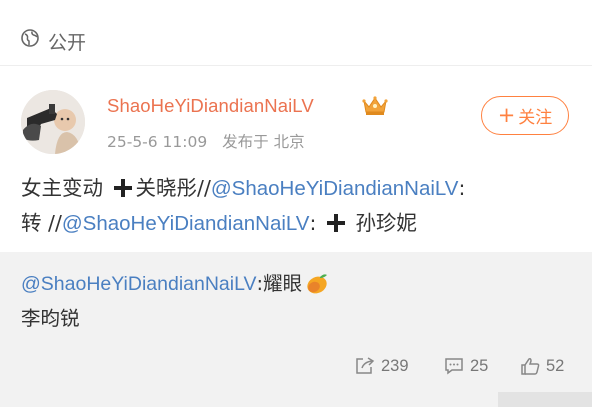 The image size is (592, 407). Describe the element at coordinates (375, 105) in the screenshot. I see `crown-icon` at that location.